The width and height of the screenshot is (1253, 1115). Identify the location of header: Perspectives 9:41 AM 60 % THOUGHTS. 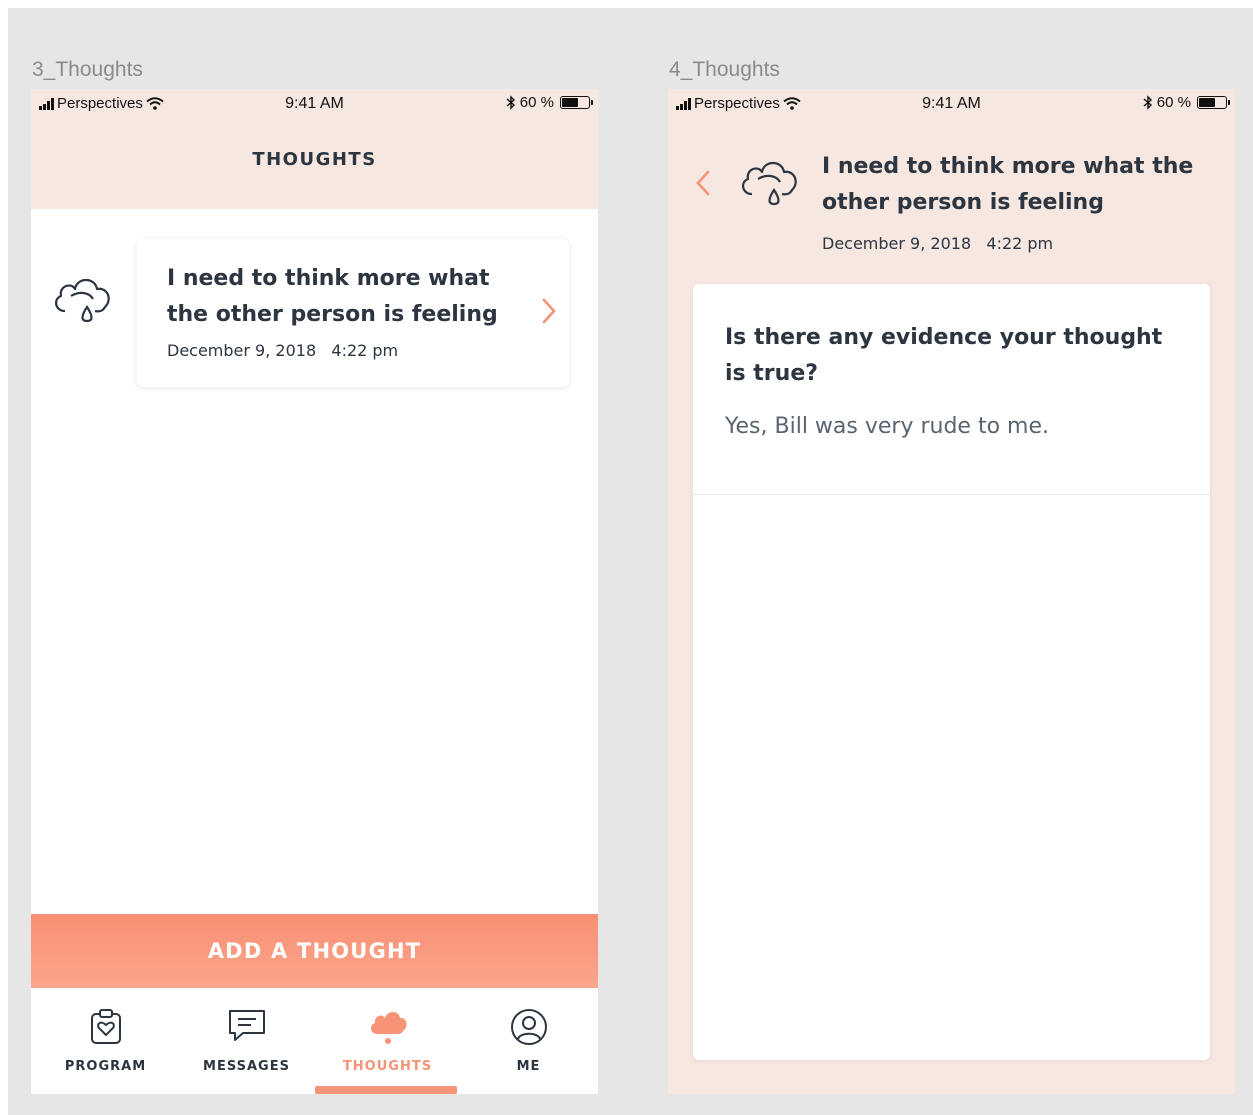
(314, 149).